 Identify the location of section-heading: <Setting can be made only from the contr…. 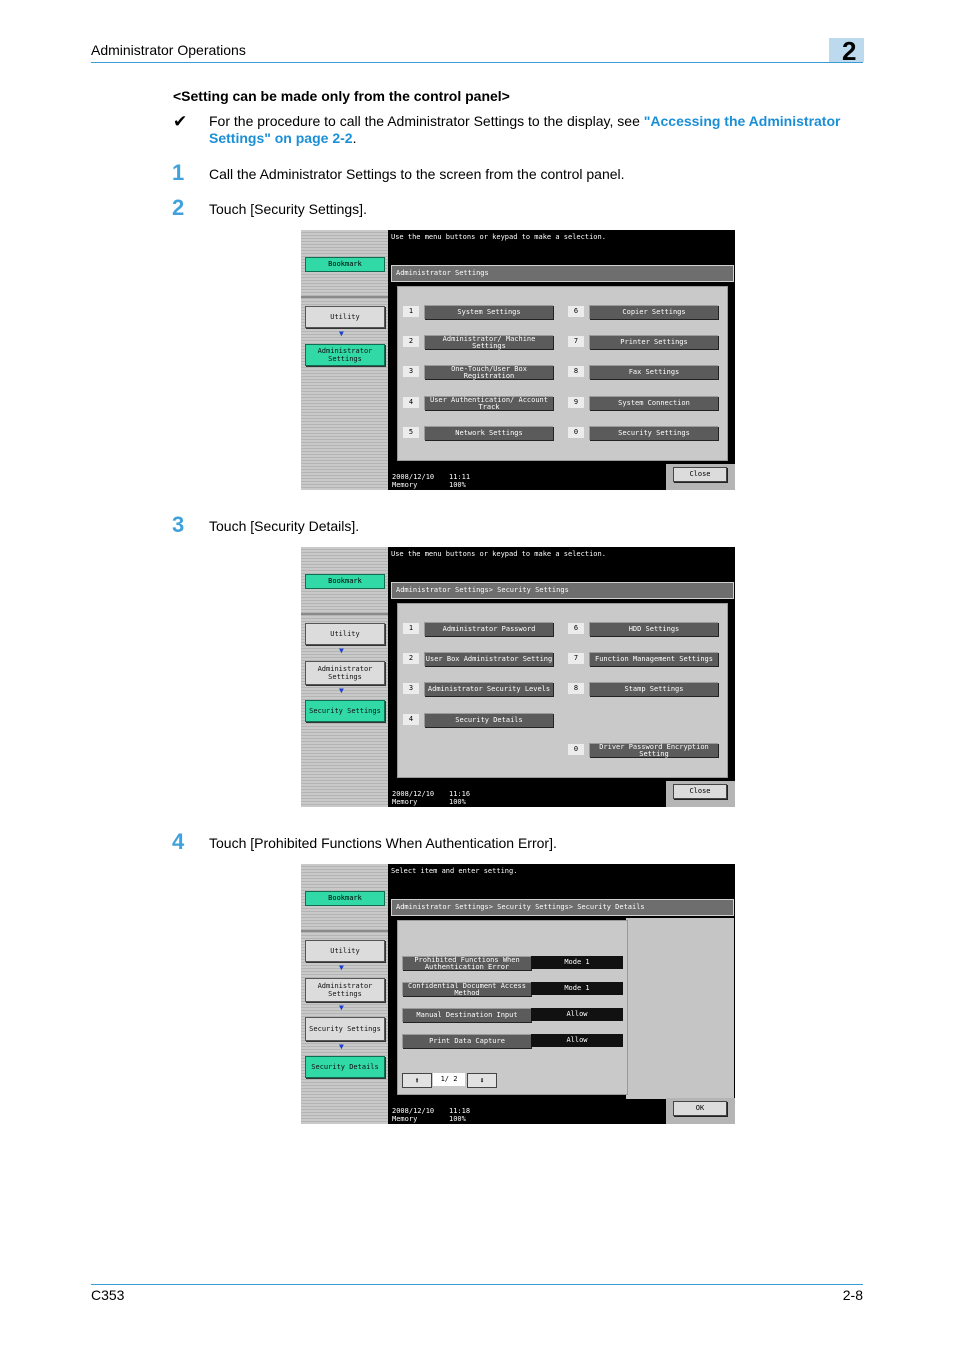
(341, 96).